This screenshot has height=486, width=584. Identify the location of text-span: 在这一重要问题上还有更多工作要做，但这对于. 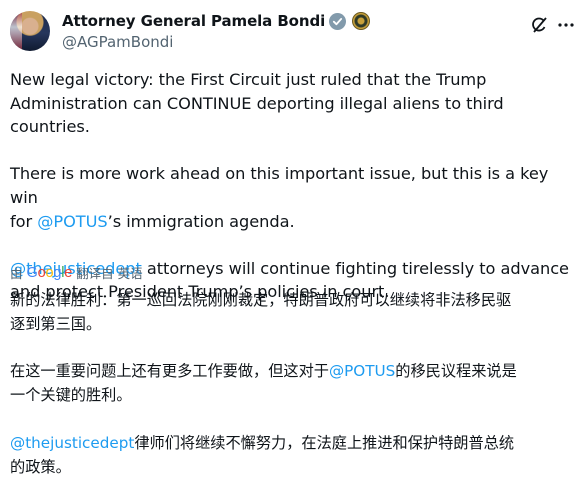
(169, 371).